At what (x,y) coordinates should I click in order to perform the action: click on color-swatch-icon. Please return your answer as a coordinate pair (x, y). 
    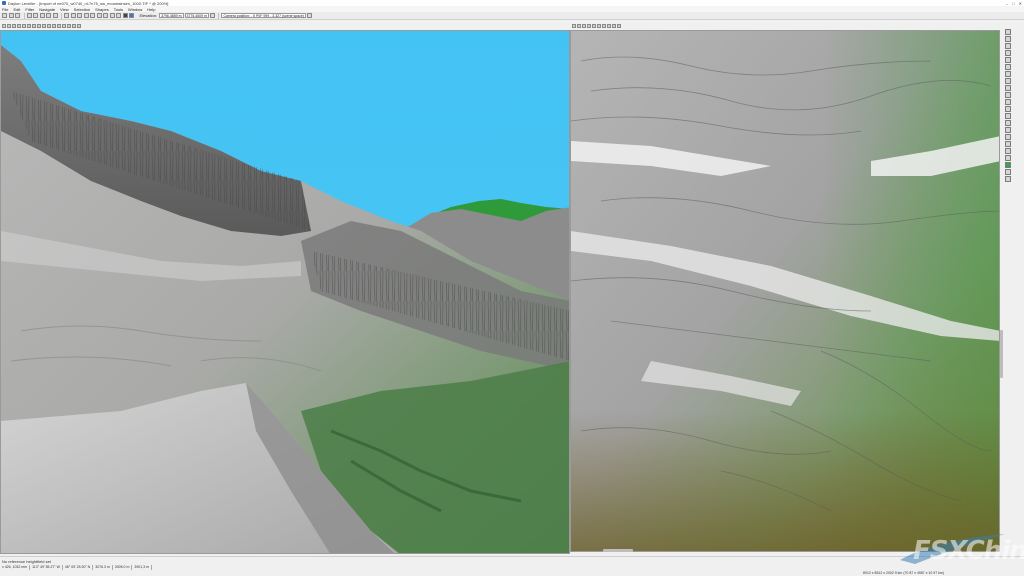
    Looking at the image, I should click on (1007, 165).